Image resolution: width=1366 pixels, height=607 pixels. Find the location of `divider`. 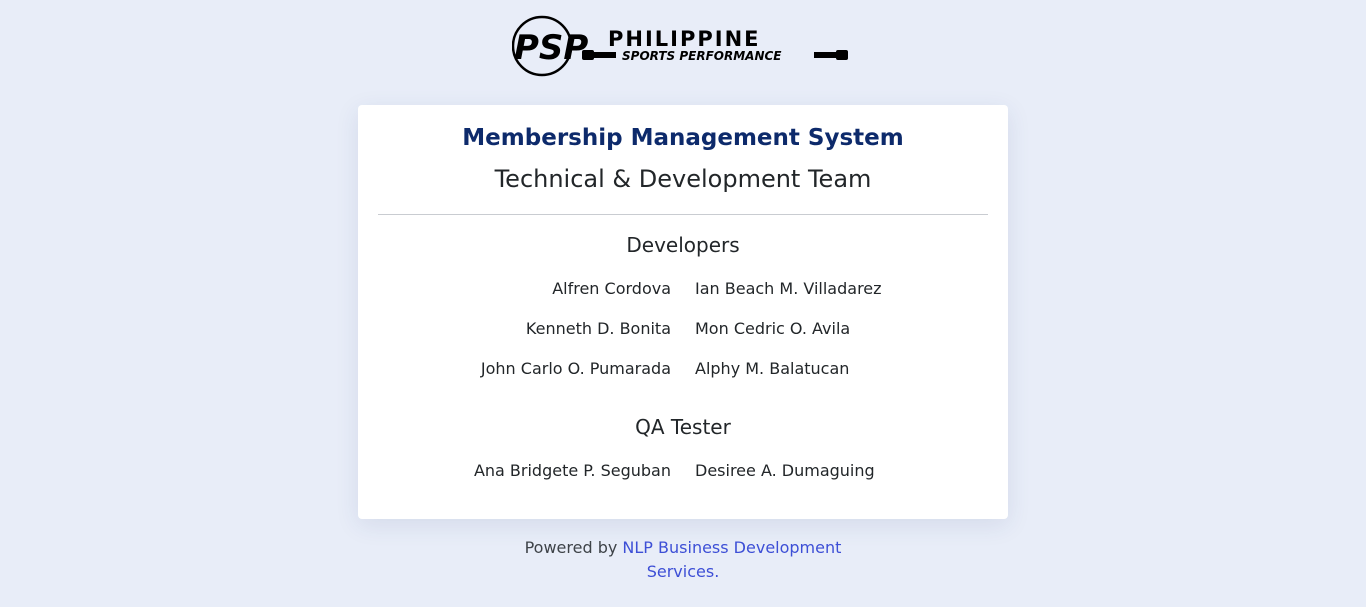

divider is located at coordinates (683, 214).